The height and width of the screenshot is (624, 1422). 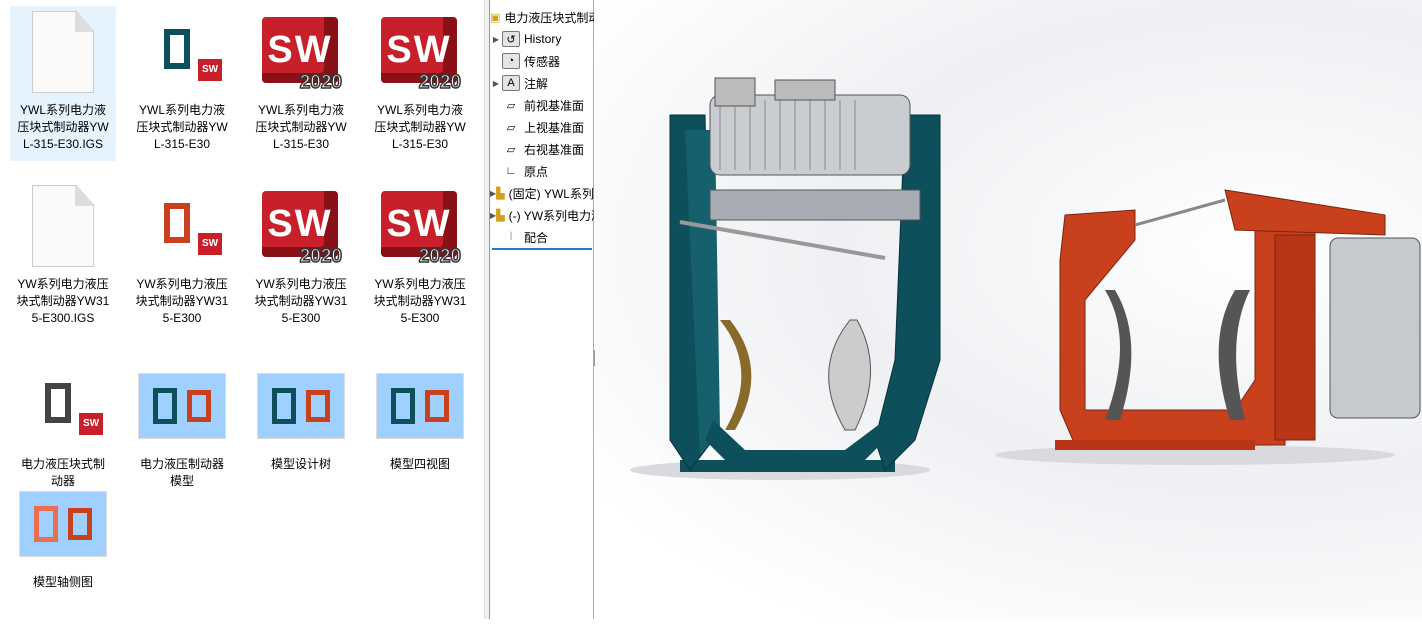 I want to click on tree-item: ◔ 传感器, so click(x=542, y=61).